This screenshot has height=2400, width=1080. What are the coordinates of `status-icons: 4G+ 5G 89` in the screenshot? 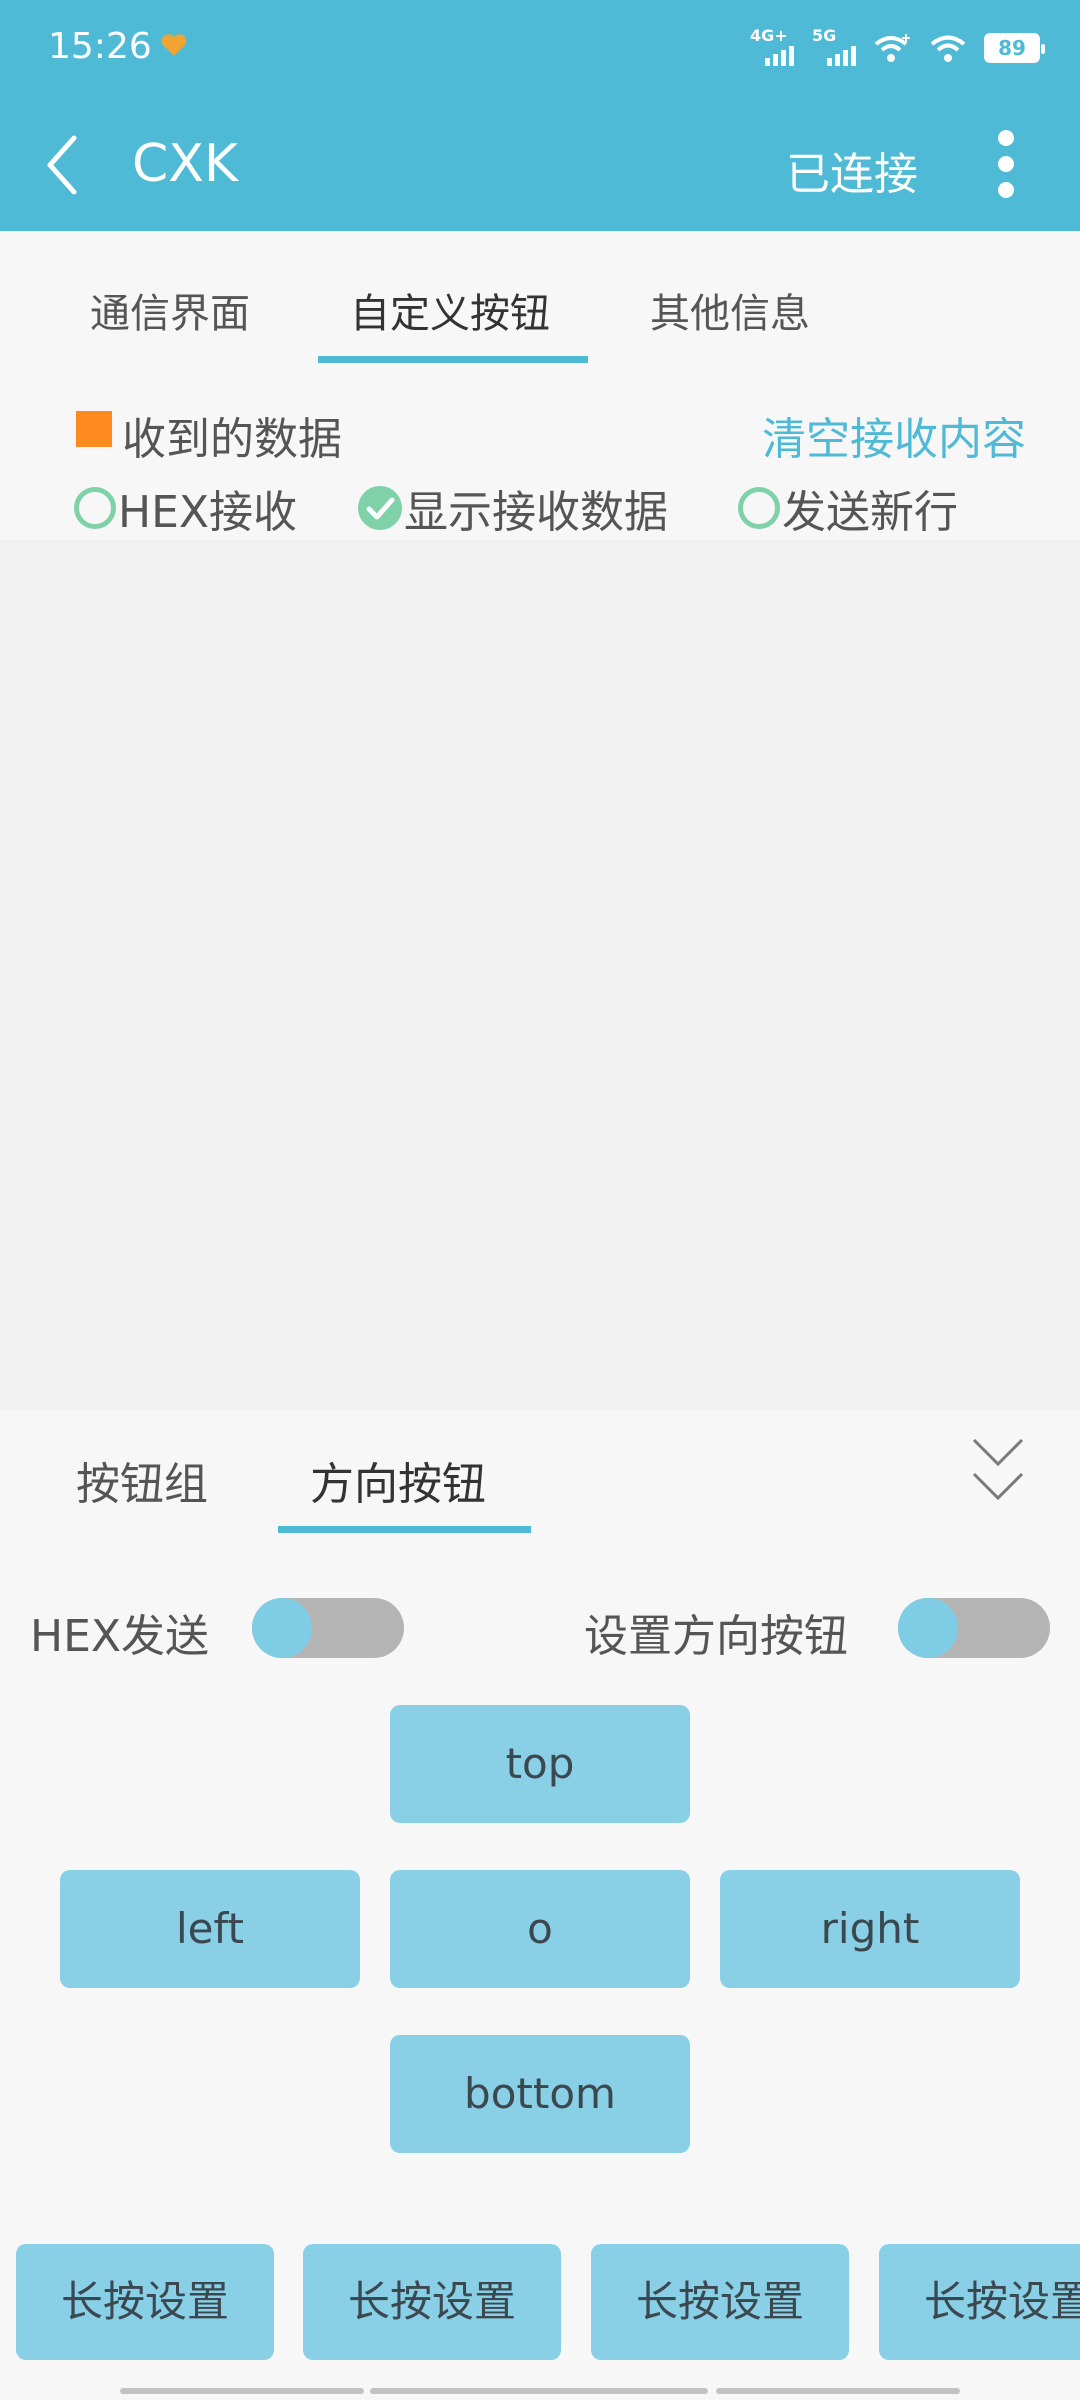 It's located at (897, 46).